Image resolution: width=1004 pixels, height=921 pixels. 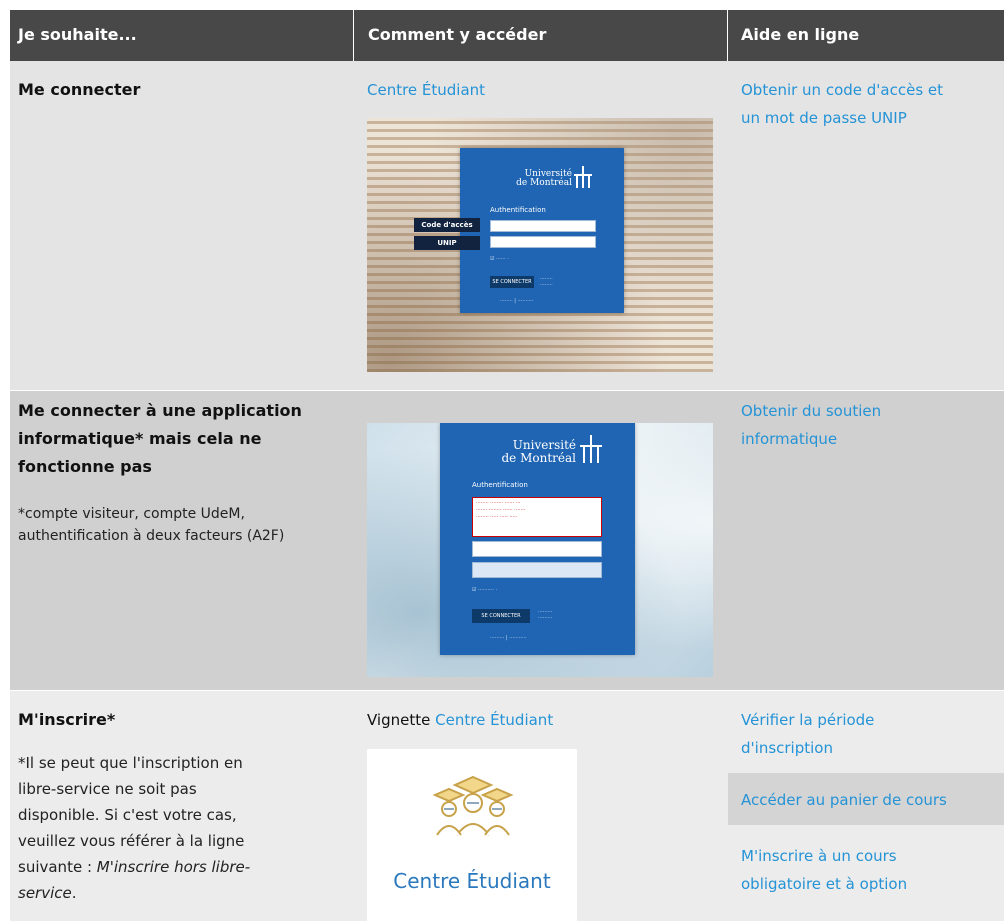 I want to click on row-note-line: suivante : M'inscrire hors libre-, so click(x=134, y=867).